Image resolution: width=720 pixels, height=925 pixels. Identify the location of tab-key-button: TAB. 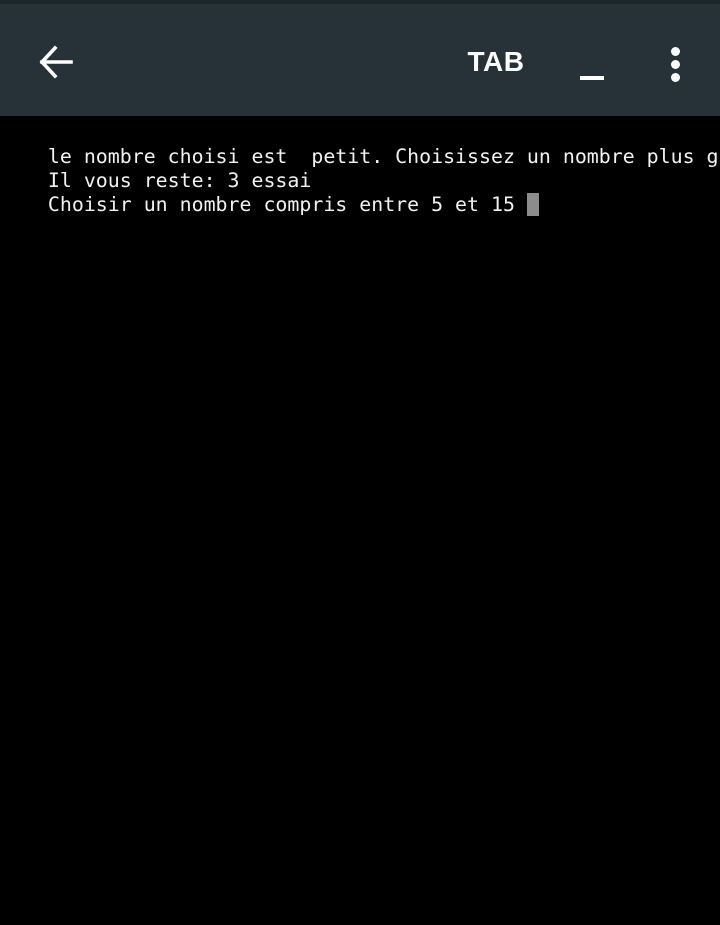
(496, 62).